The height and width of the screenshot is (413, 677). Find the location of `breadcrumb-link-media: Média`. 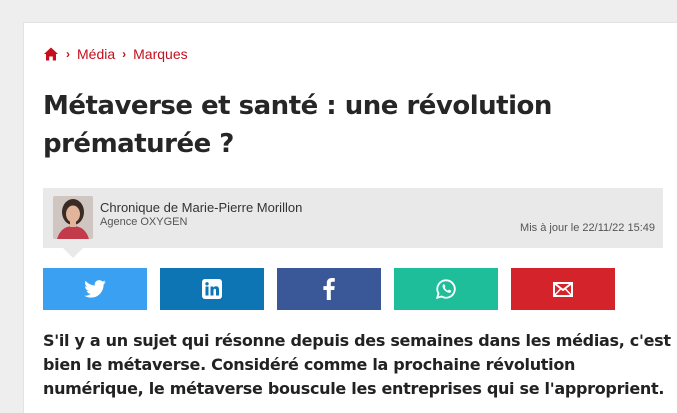

breadcrumb-link-media: Média is located at coordinates (96, 54).